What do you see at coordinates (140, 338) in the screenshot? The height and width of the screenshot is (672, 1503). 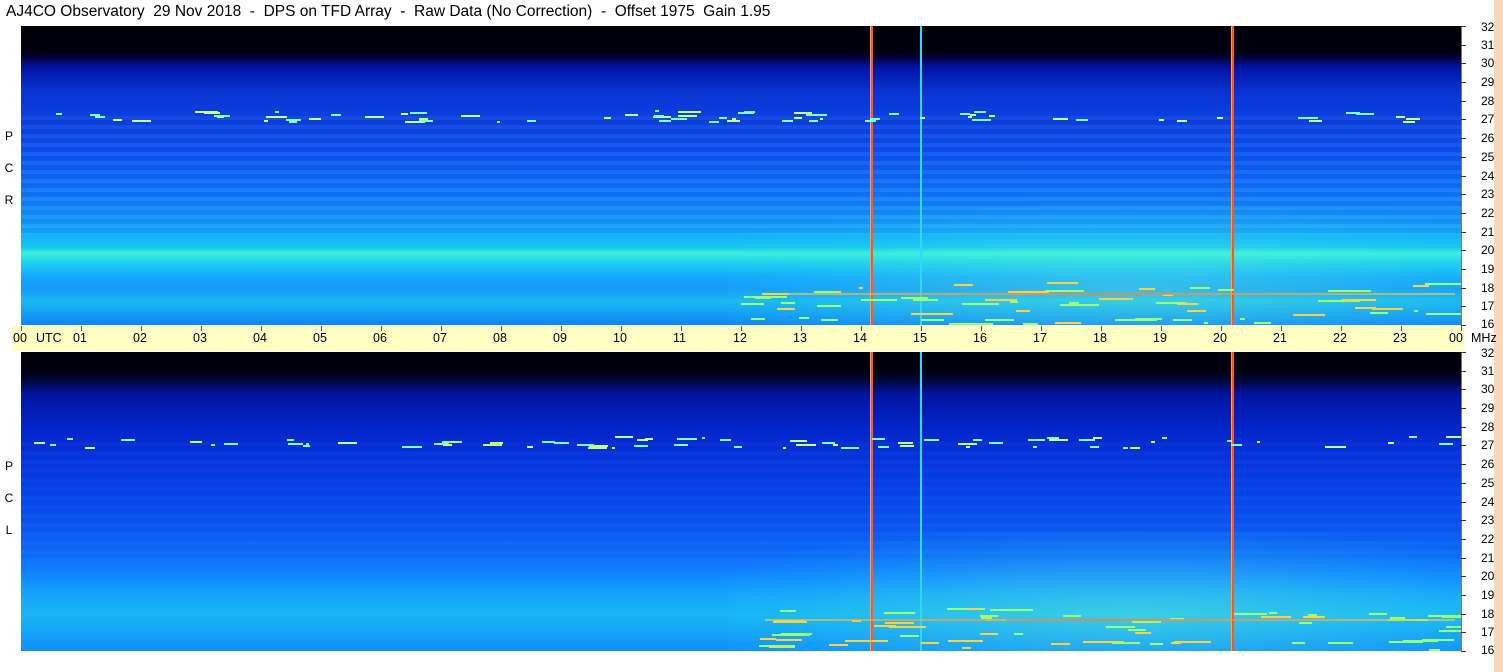 I see `time-tick-label: 02` at bounding box center [140, 338].